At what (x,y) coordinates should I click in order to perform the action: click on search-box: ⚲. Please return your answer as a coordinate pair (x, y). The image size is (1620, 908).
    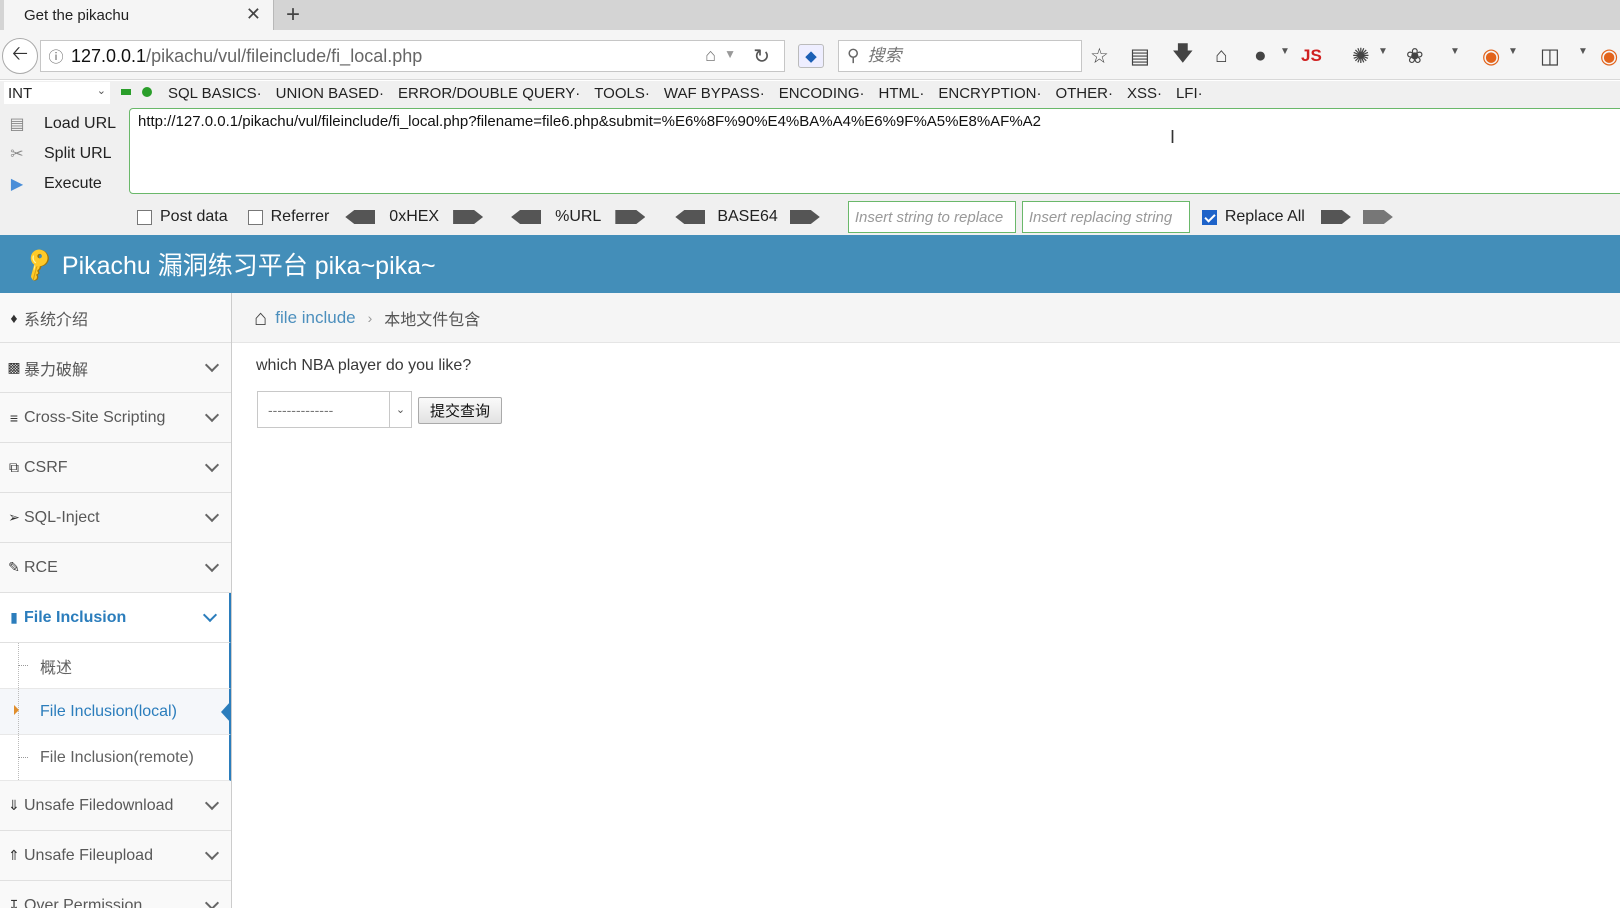
    Looking at the image, I should click on (960, 56).